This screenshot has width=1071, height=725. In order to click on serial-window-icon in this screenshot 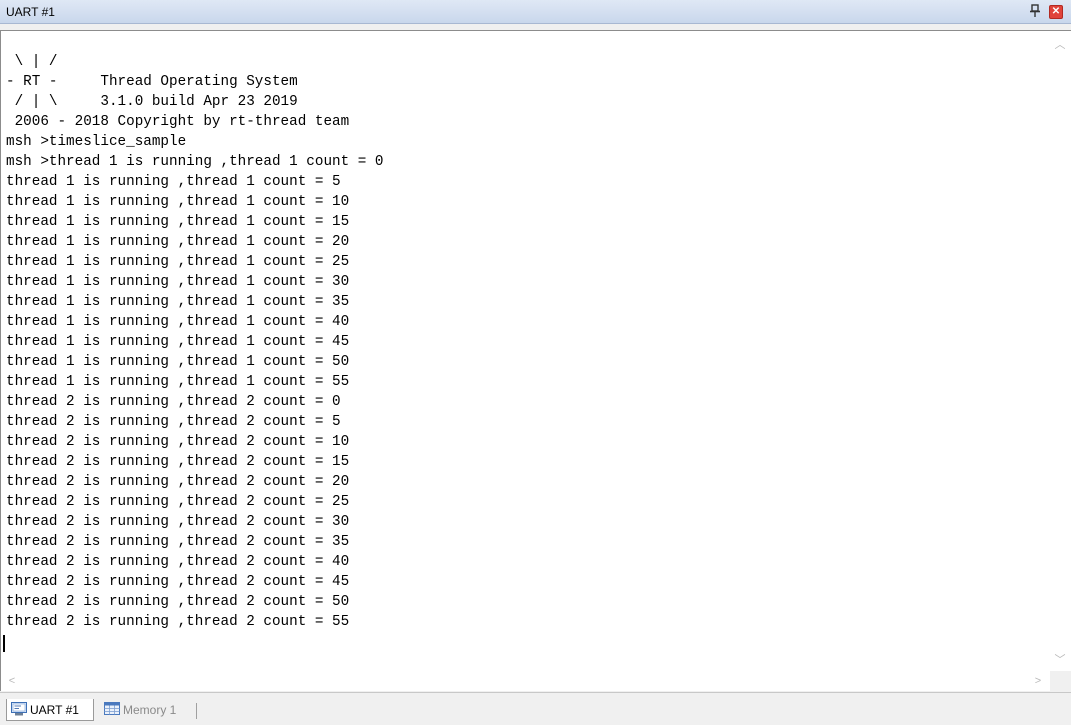, I will do `click(19, 709)`.